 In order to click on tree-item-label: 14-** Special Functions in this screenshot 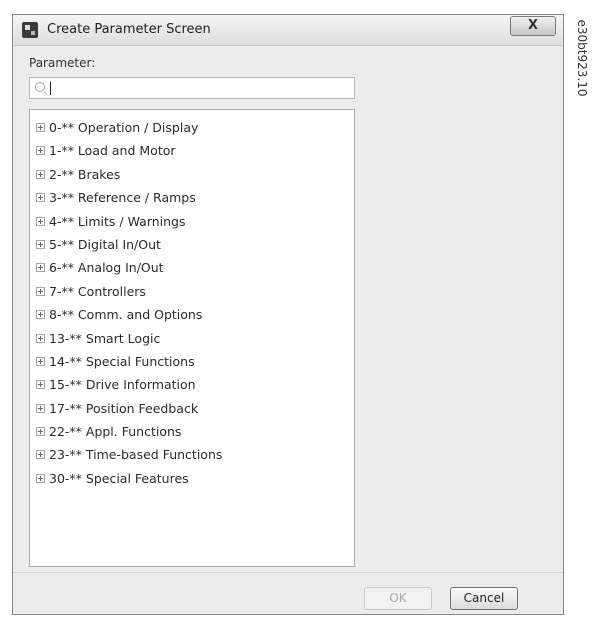, I will do `click(122, 361)`.